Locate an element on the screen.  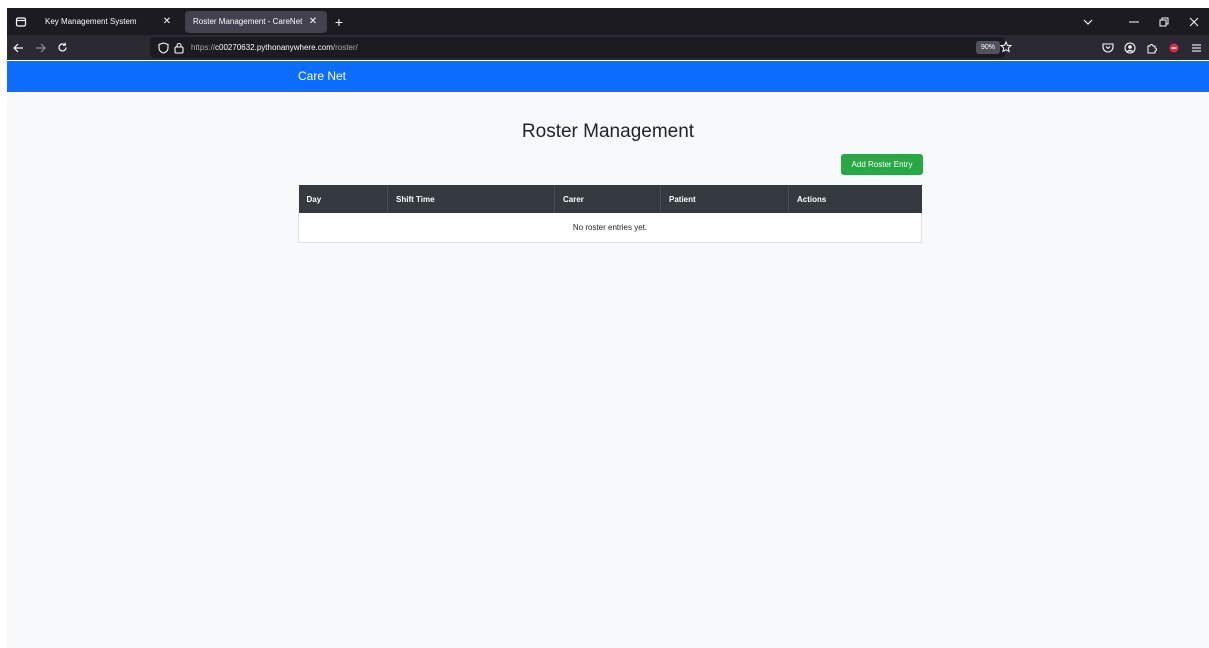
url-host: c00270632.pythonanywhere.com is located at coordinates (274, 47).